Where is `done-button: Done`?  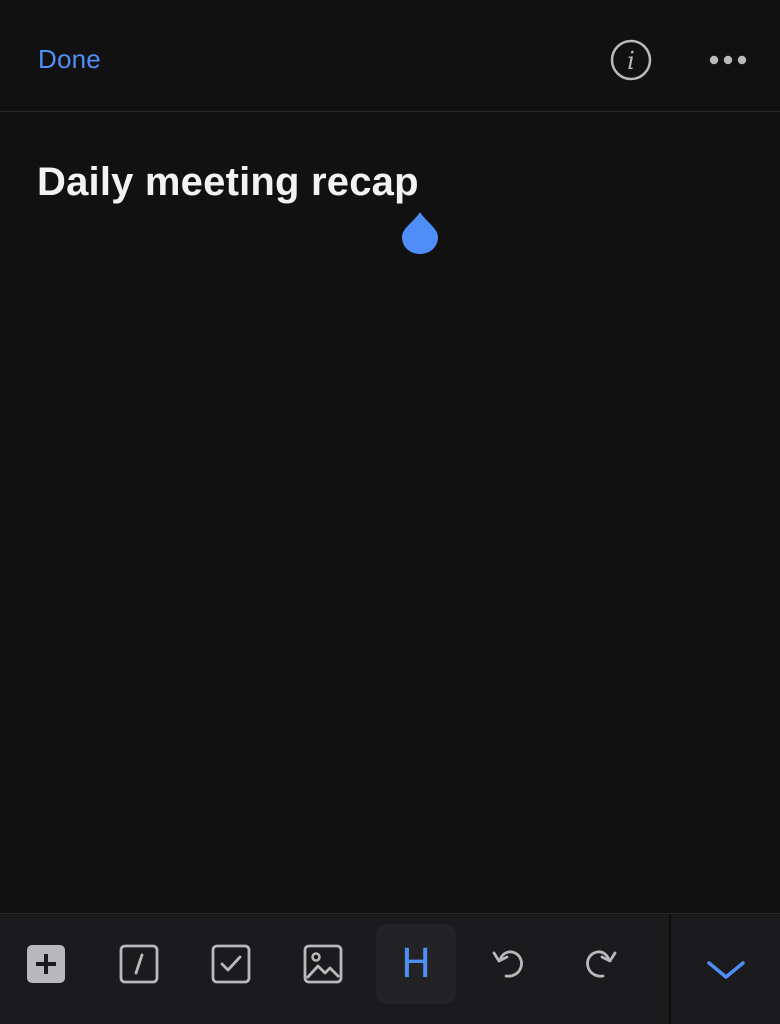
done-button: Done is located at coordinates (69, 59).